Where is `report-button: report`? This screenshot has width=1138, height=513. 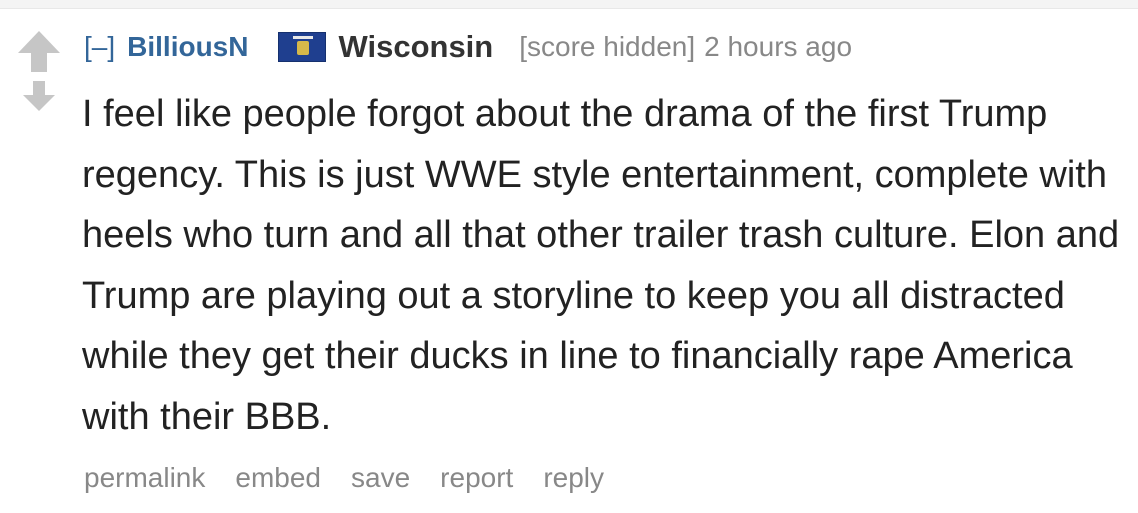 report-button: report is located at coordinates (476, 478).